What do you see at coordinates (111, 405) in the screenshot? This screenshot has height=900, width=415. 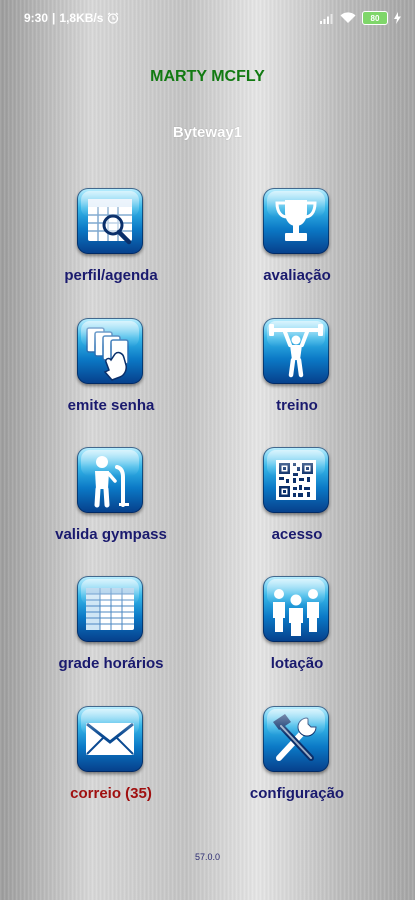 I see `menu-label-emite-senha: emite senha` at bounding box center [111, 405].